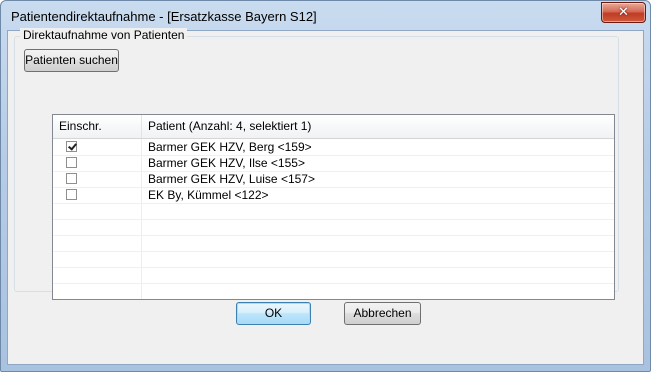 This screenshot has width=651, height=372. What do you see at coordinates (71, 60) in the screenshot?
I see `search-patients-button: Patienten suchen` at bounding box center [71, 60].